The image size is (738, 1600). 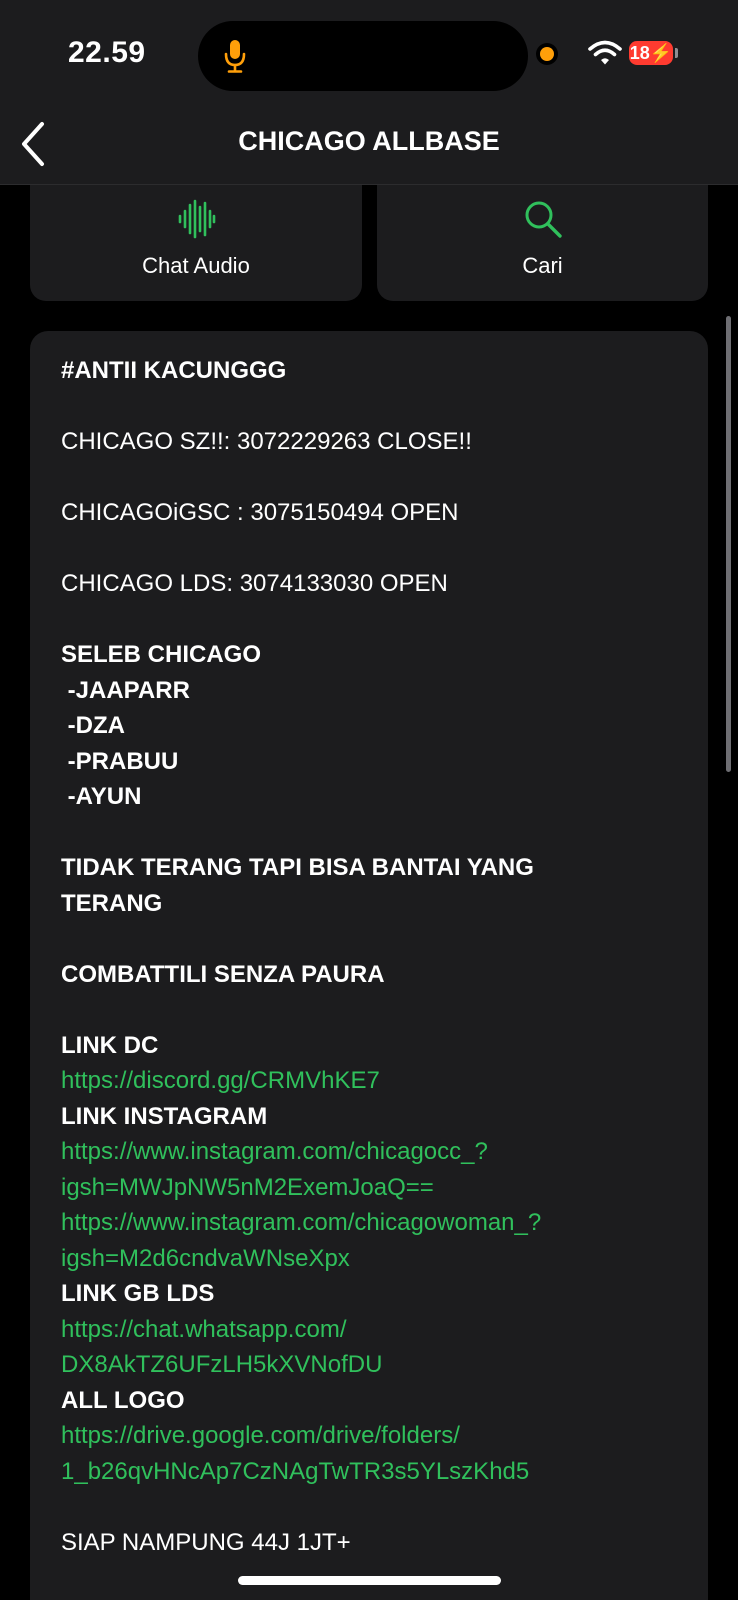 What do you see at coordinates (164, 1116) in the screenshot?
I see `link-instagram-label: LINK INSTAGRAM` at bounding box center [164, 1116].